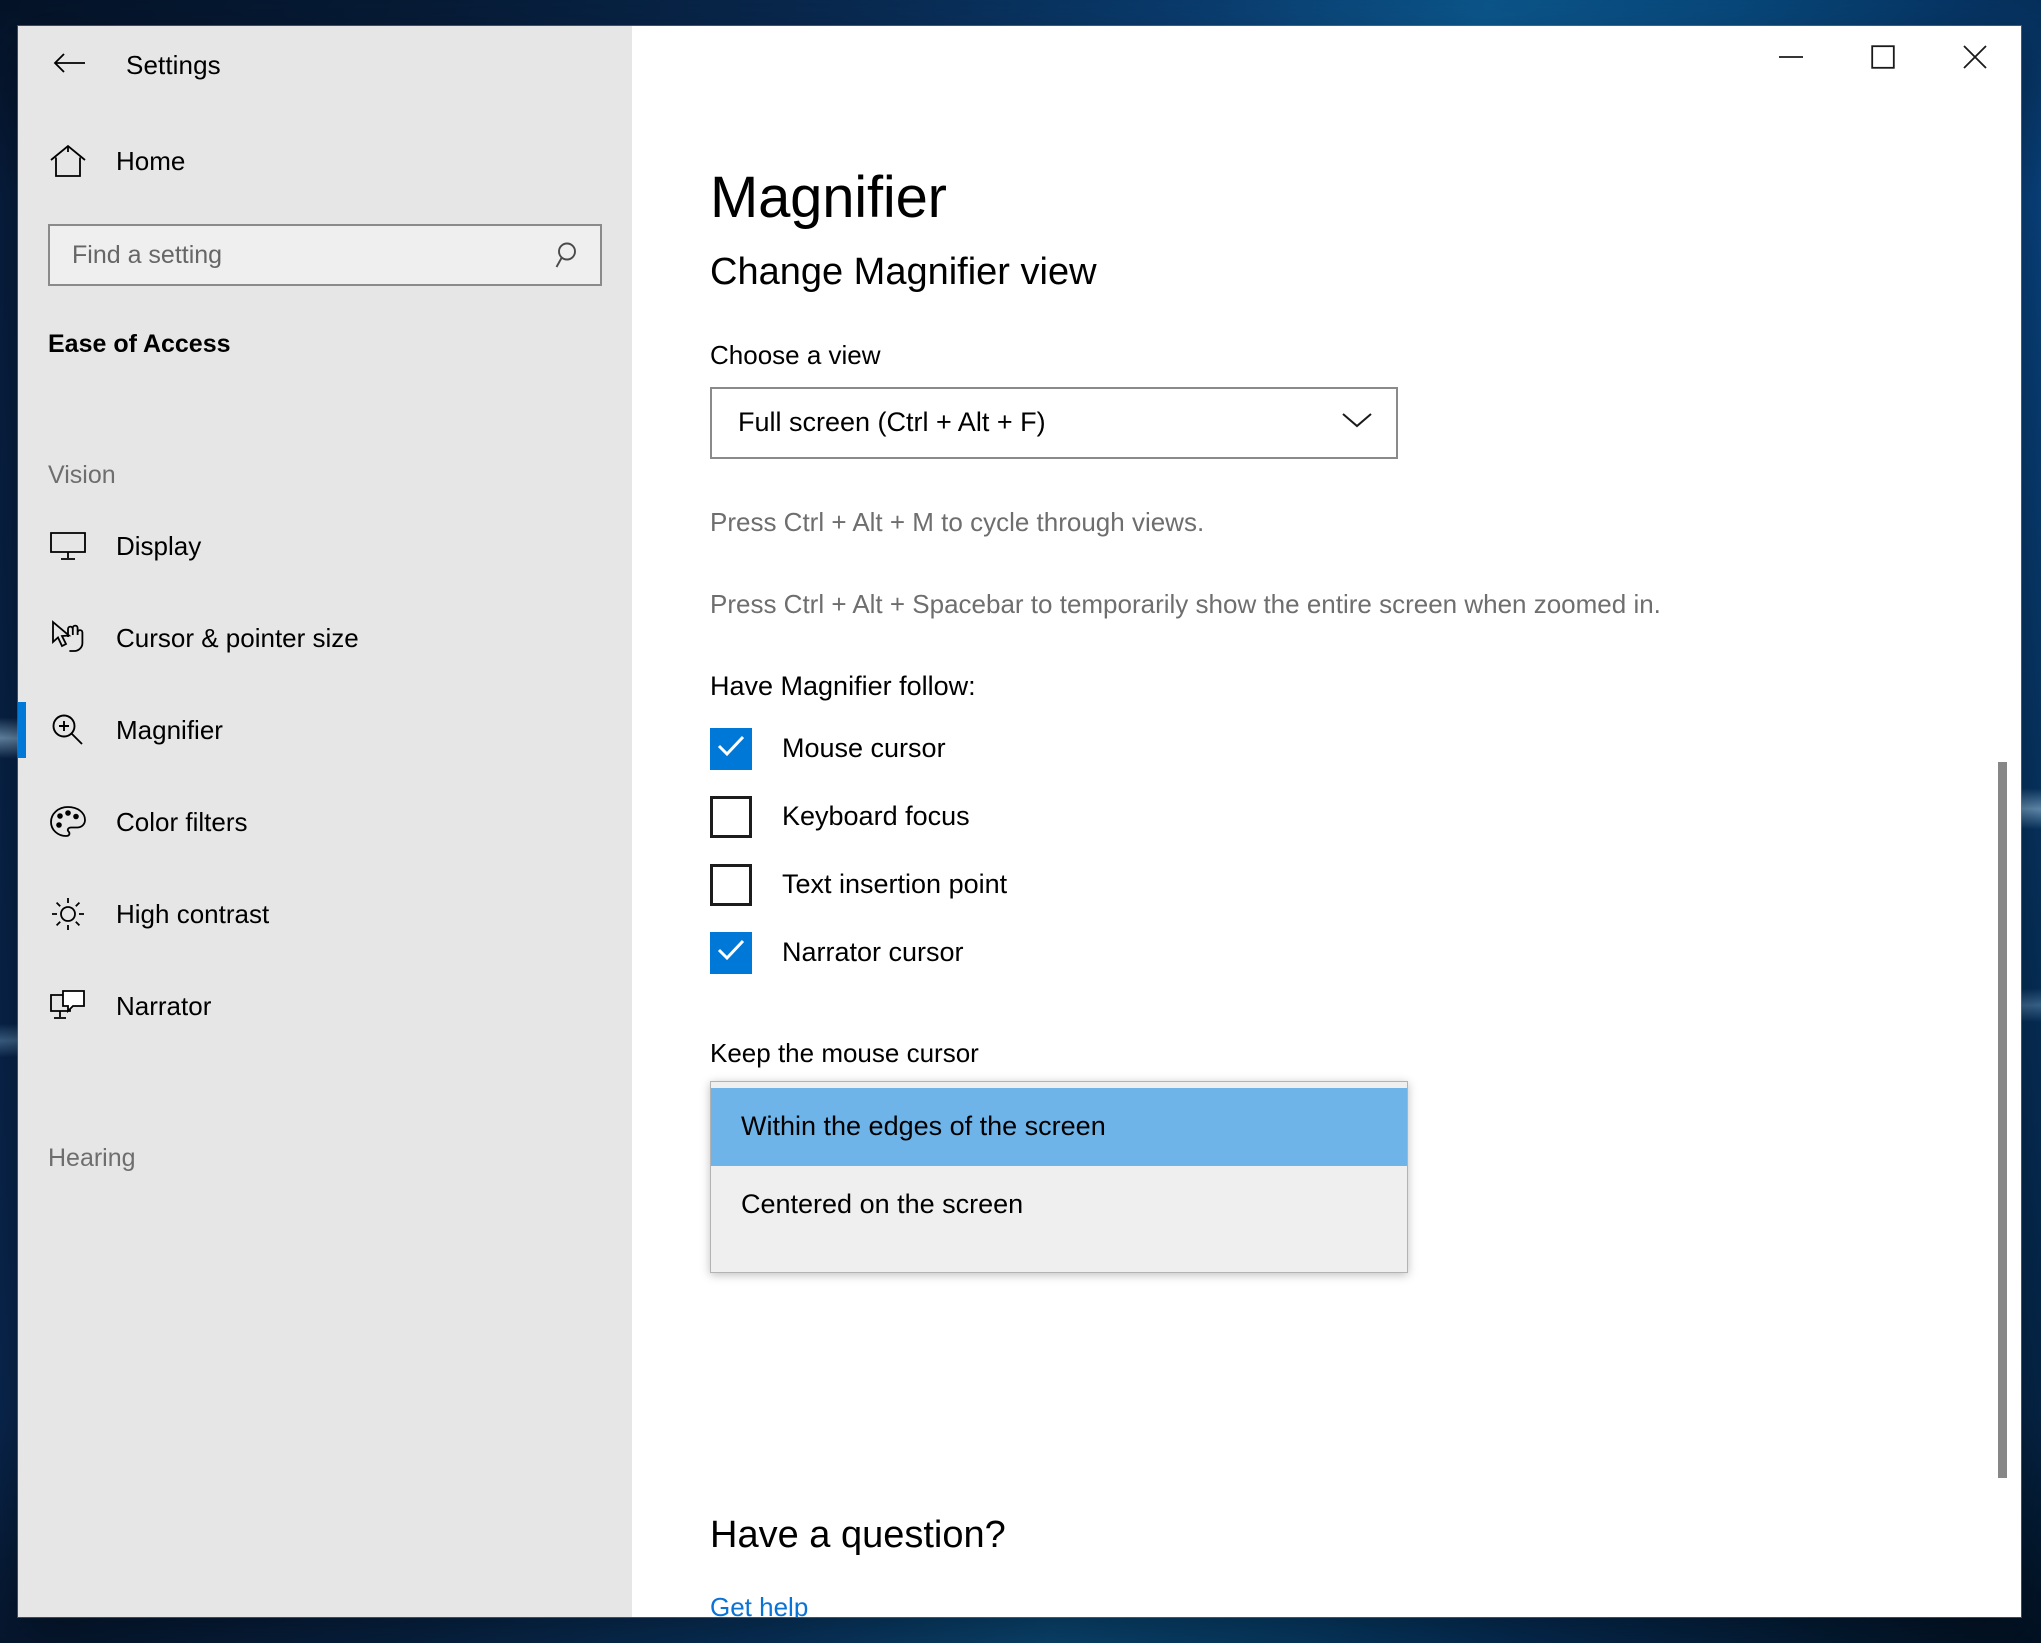 This screenshot has height=1643, width=2041. I want to click on sidebar-item-label: Magnifier, so click(169, 729).